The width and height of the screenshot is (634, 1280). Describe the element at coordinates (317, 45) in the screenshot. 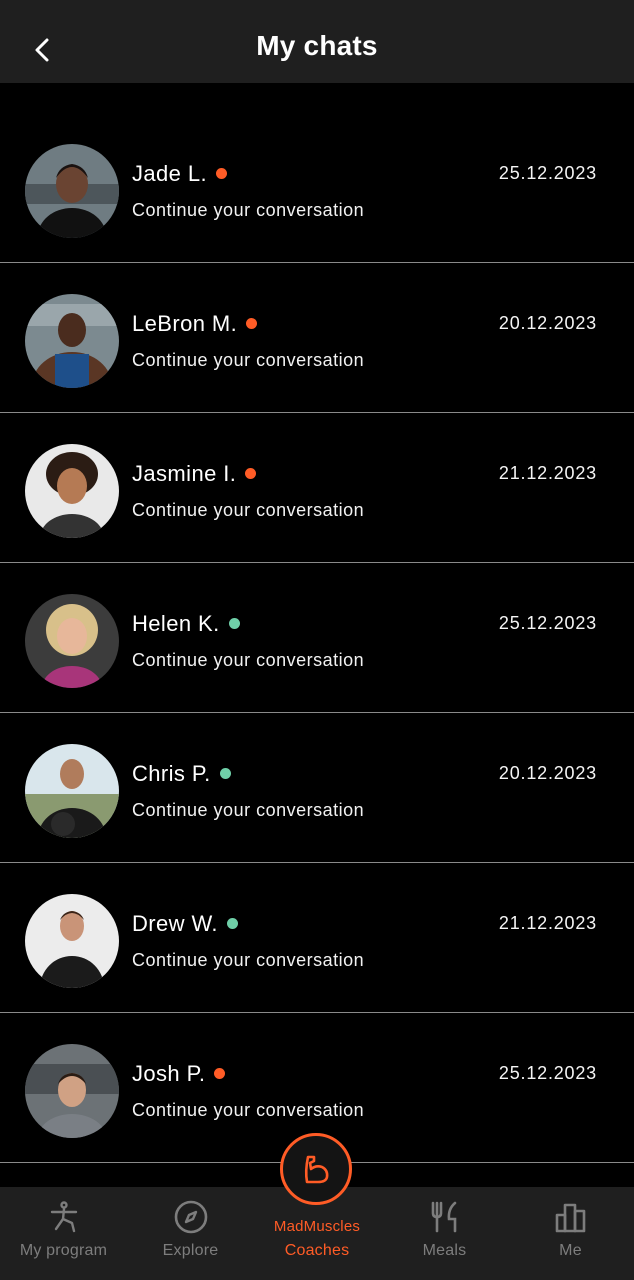

I see `page-title: My chats` at that location.